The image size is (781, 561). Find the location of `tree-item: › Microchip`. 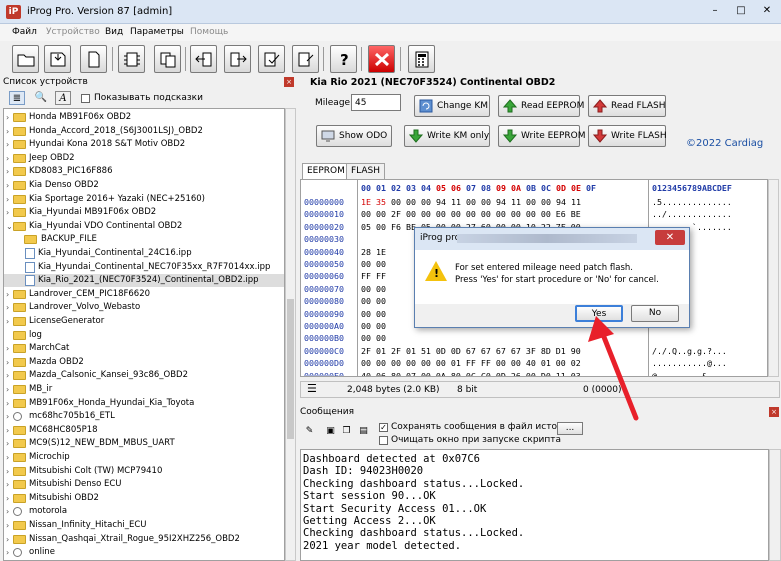

tree-item: › Microchip is located at coordinates (144, 457).